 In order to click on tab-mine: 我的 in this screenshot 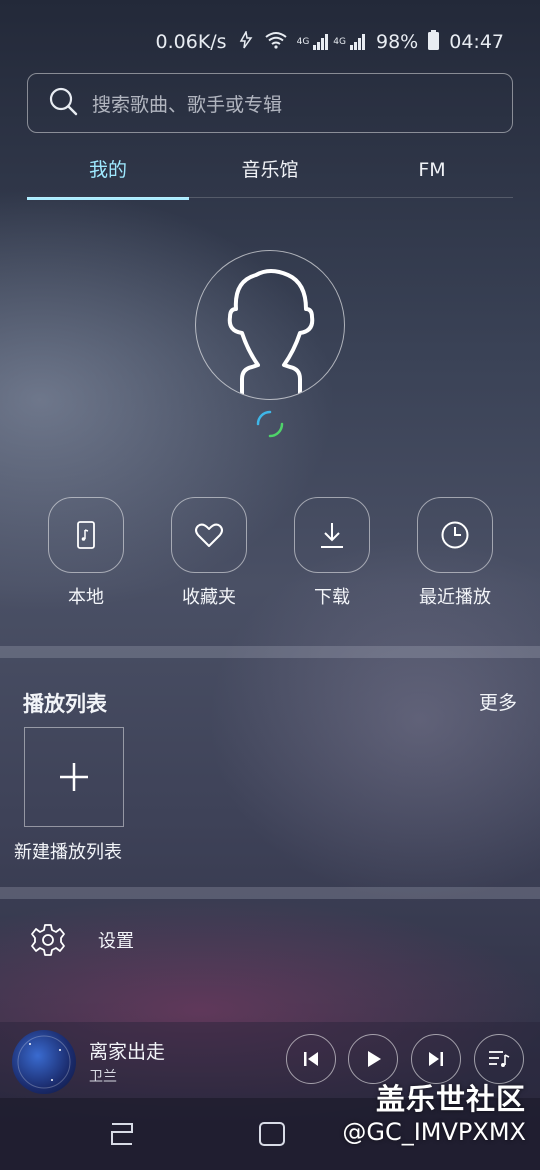, I will do `click(108, 175)`.